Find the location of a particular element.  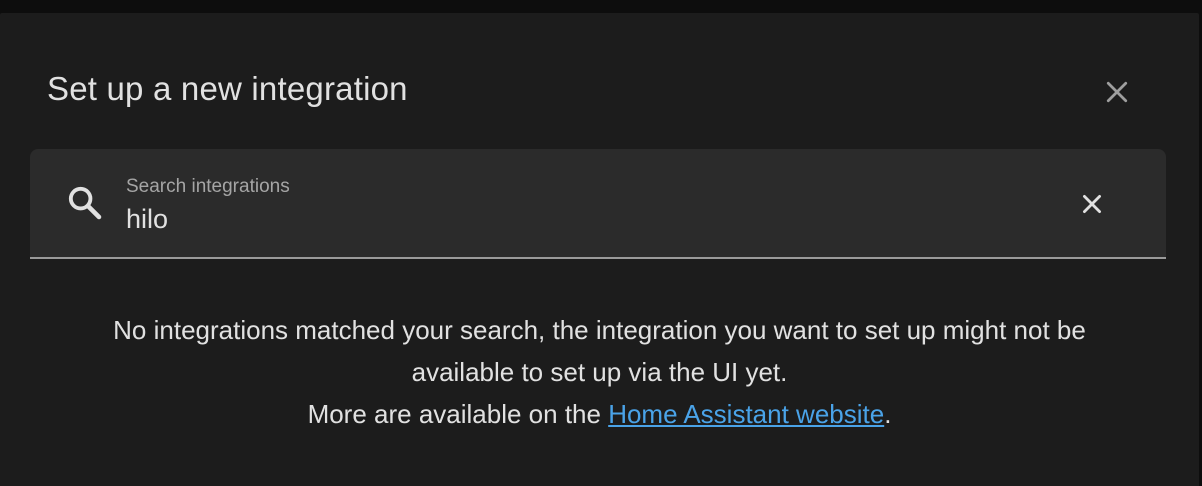

close-icon is located at coordinates (1117, 92).